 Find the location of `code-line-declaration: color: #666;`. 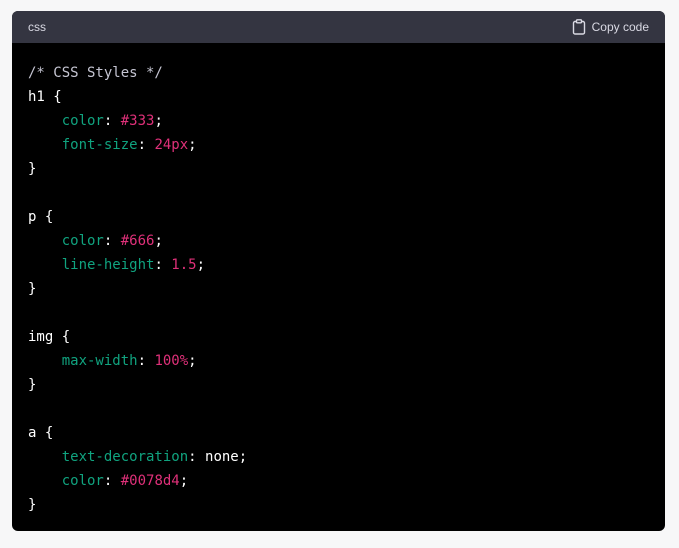

code-line-declaration: color: #666; is located at coordinates (338, 241).